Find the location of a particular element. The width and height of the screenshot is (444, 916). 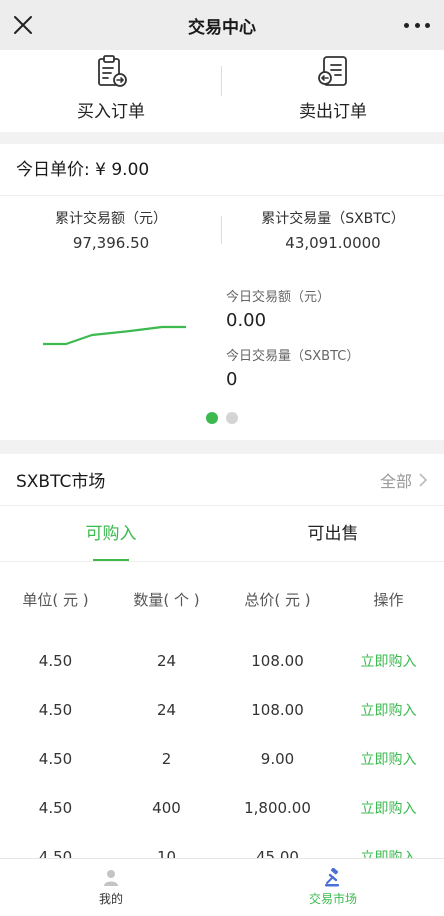

market-tabs: 可购入 可出售 is located at coordinates (222, 534).